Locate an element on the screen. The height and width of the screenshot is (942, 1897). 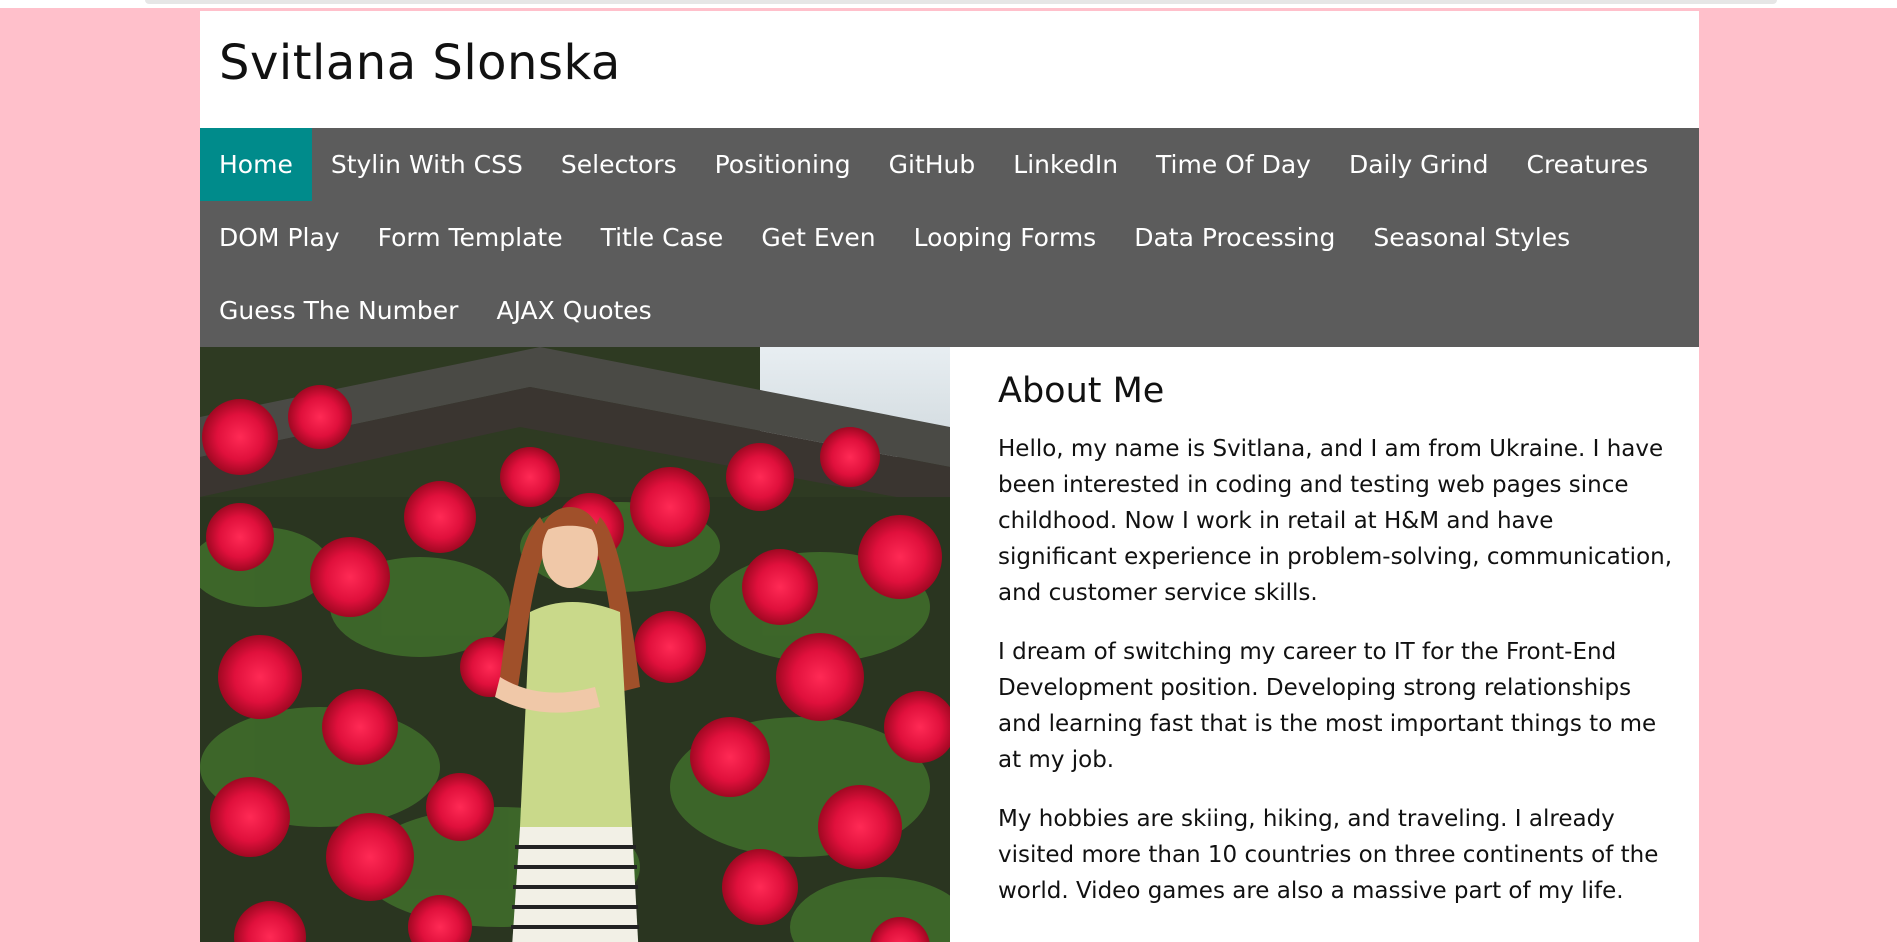
nav-item-home: Home is located at coordinates (256, 164).